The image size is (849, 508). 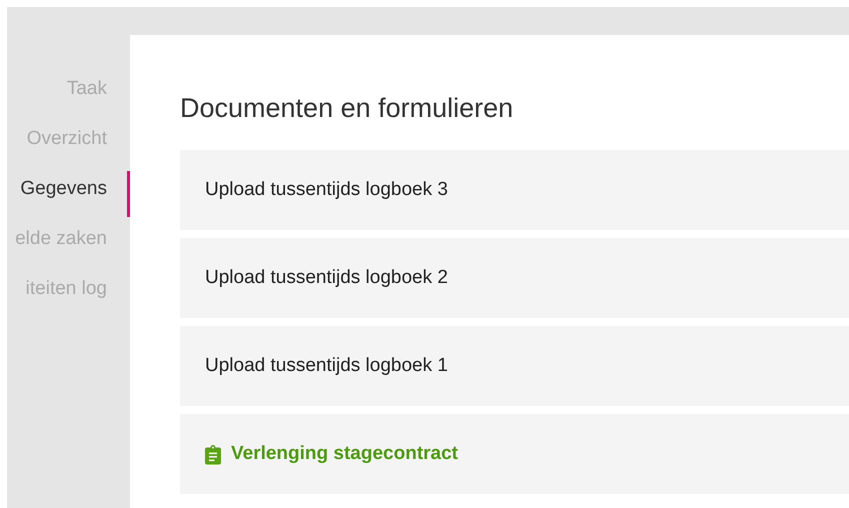 What do you see at coordinates (514, 454) in the screenshot?
I see `document-item: Verlenging stagecontract` at bounding box center [514, 454].